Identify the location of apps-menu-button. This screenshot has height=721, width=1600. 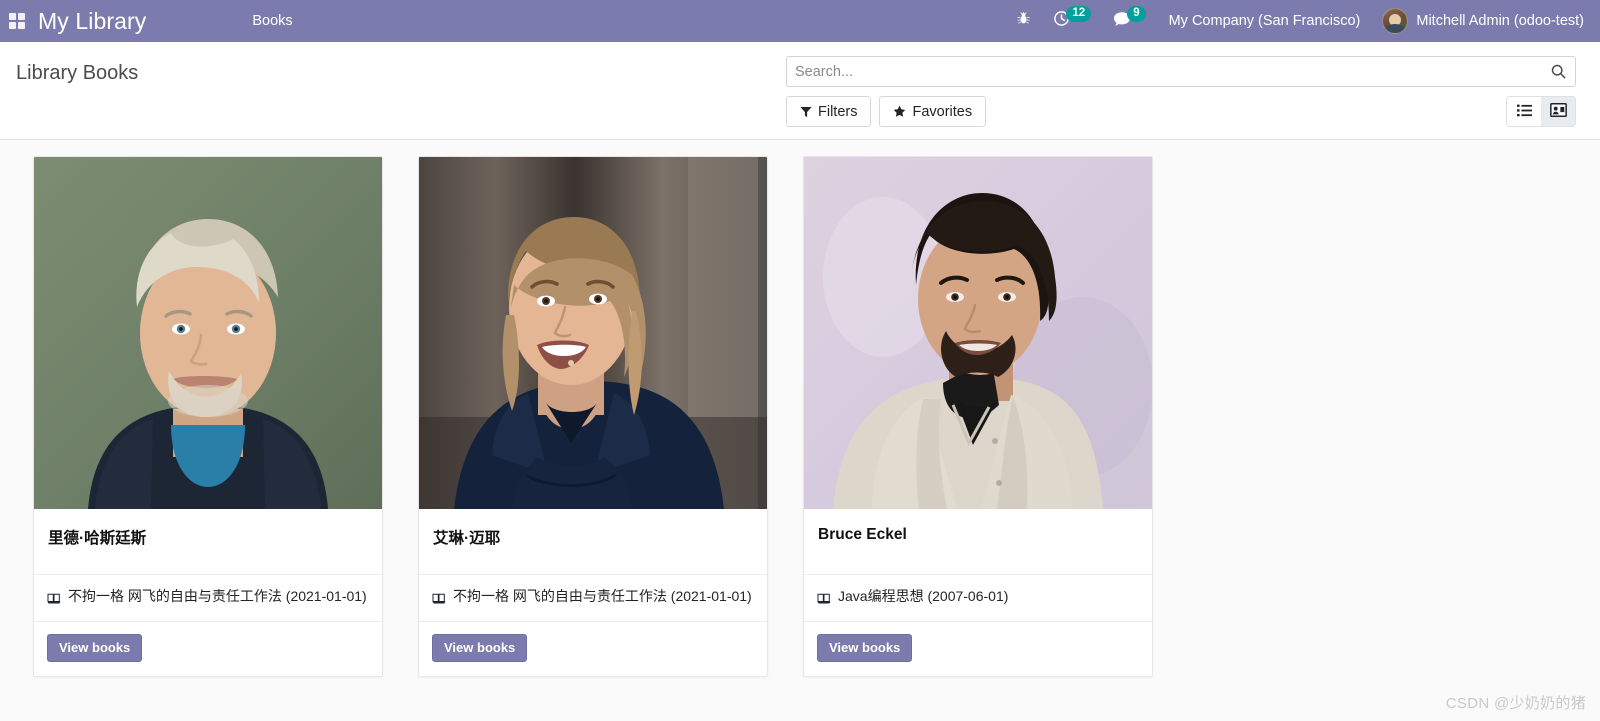
(17, 21).